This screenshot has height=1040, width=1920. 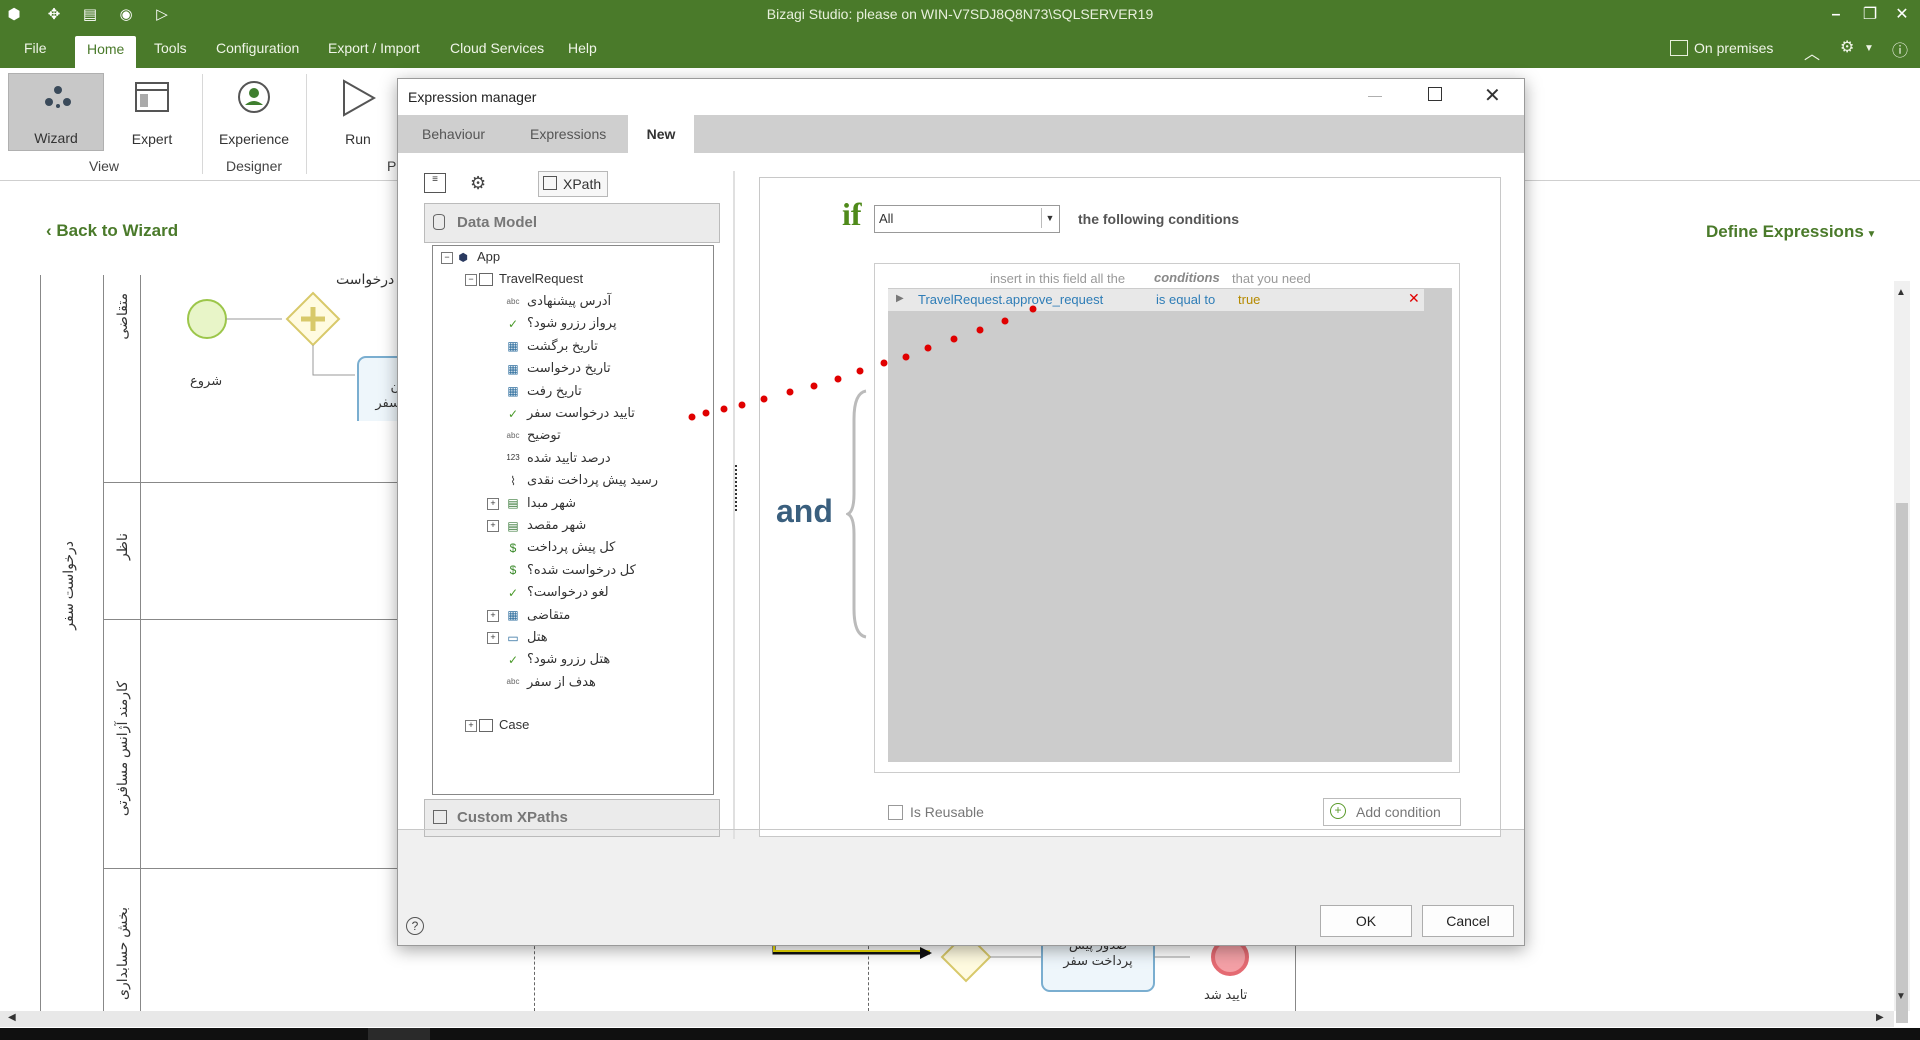 What do you see at coordinates (415, 926) in the screenshot?
I see `help-icon: ?` at bounding box center [415, 926].